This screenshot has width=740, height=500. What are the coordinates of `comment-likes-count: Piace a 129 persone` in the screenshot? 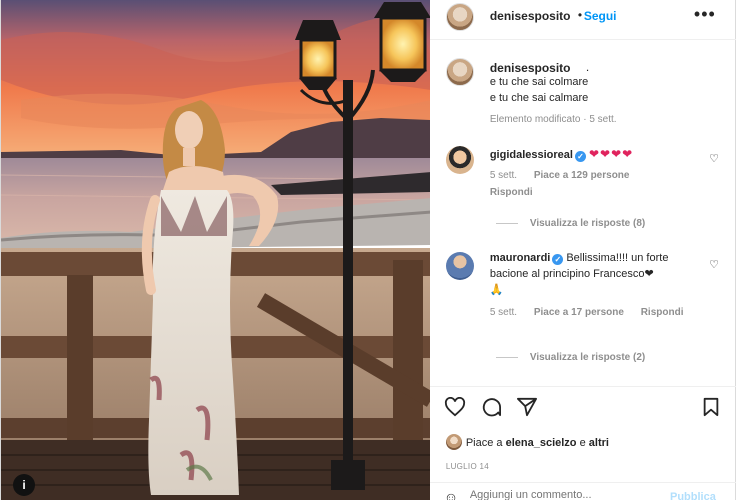 It's located at (582, 175).